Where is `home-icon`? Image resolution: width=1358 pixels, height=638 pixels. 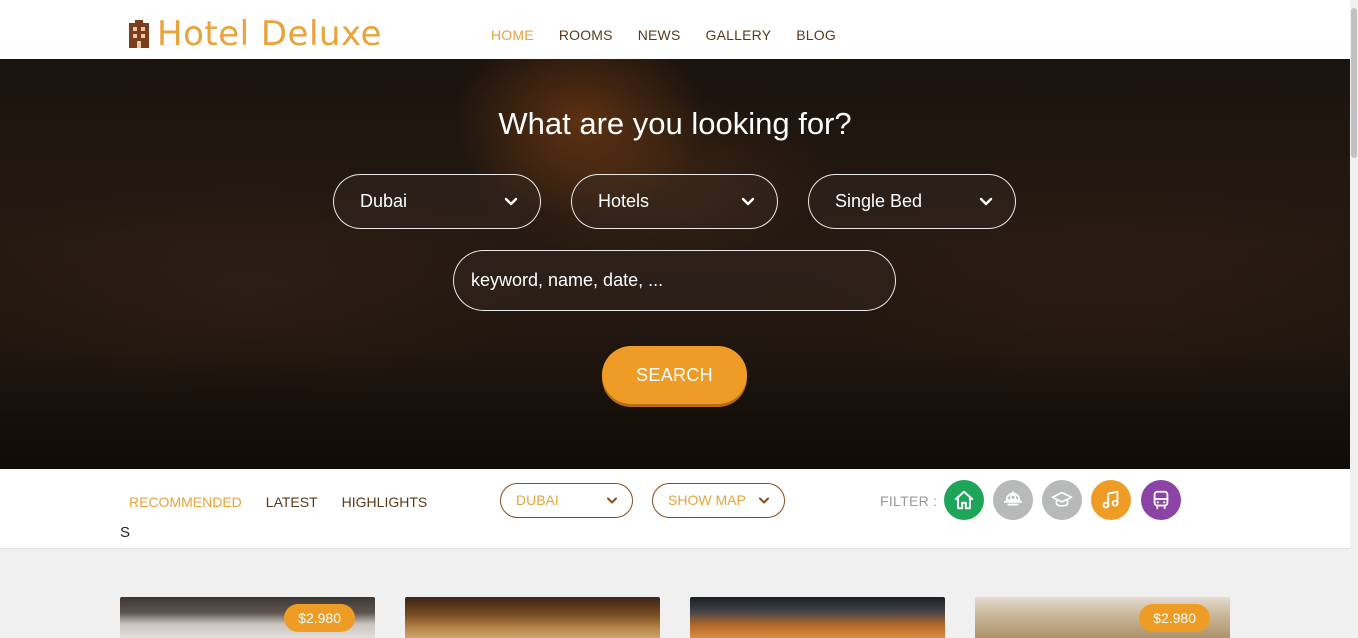 home-icon is located at coordinates (964, 500).